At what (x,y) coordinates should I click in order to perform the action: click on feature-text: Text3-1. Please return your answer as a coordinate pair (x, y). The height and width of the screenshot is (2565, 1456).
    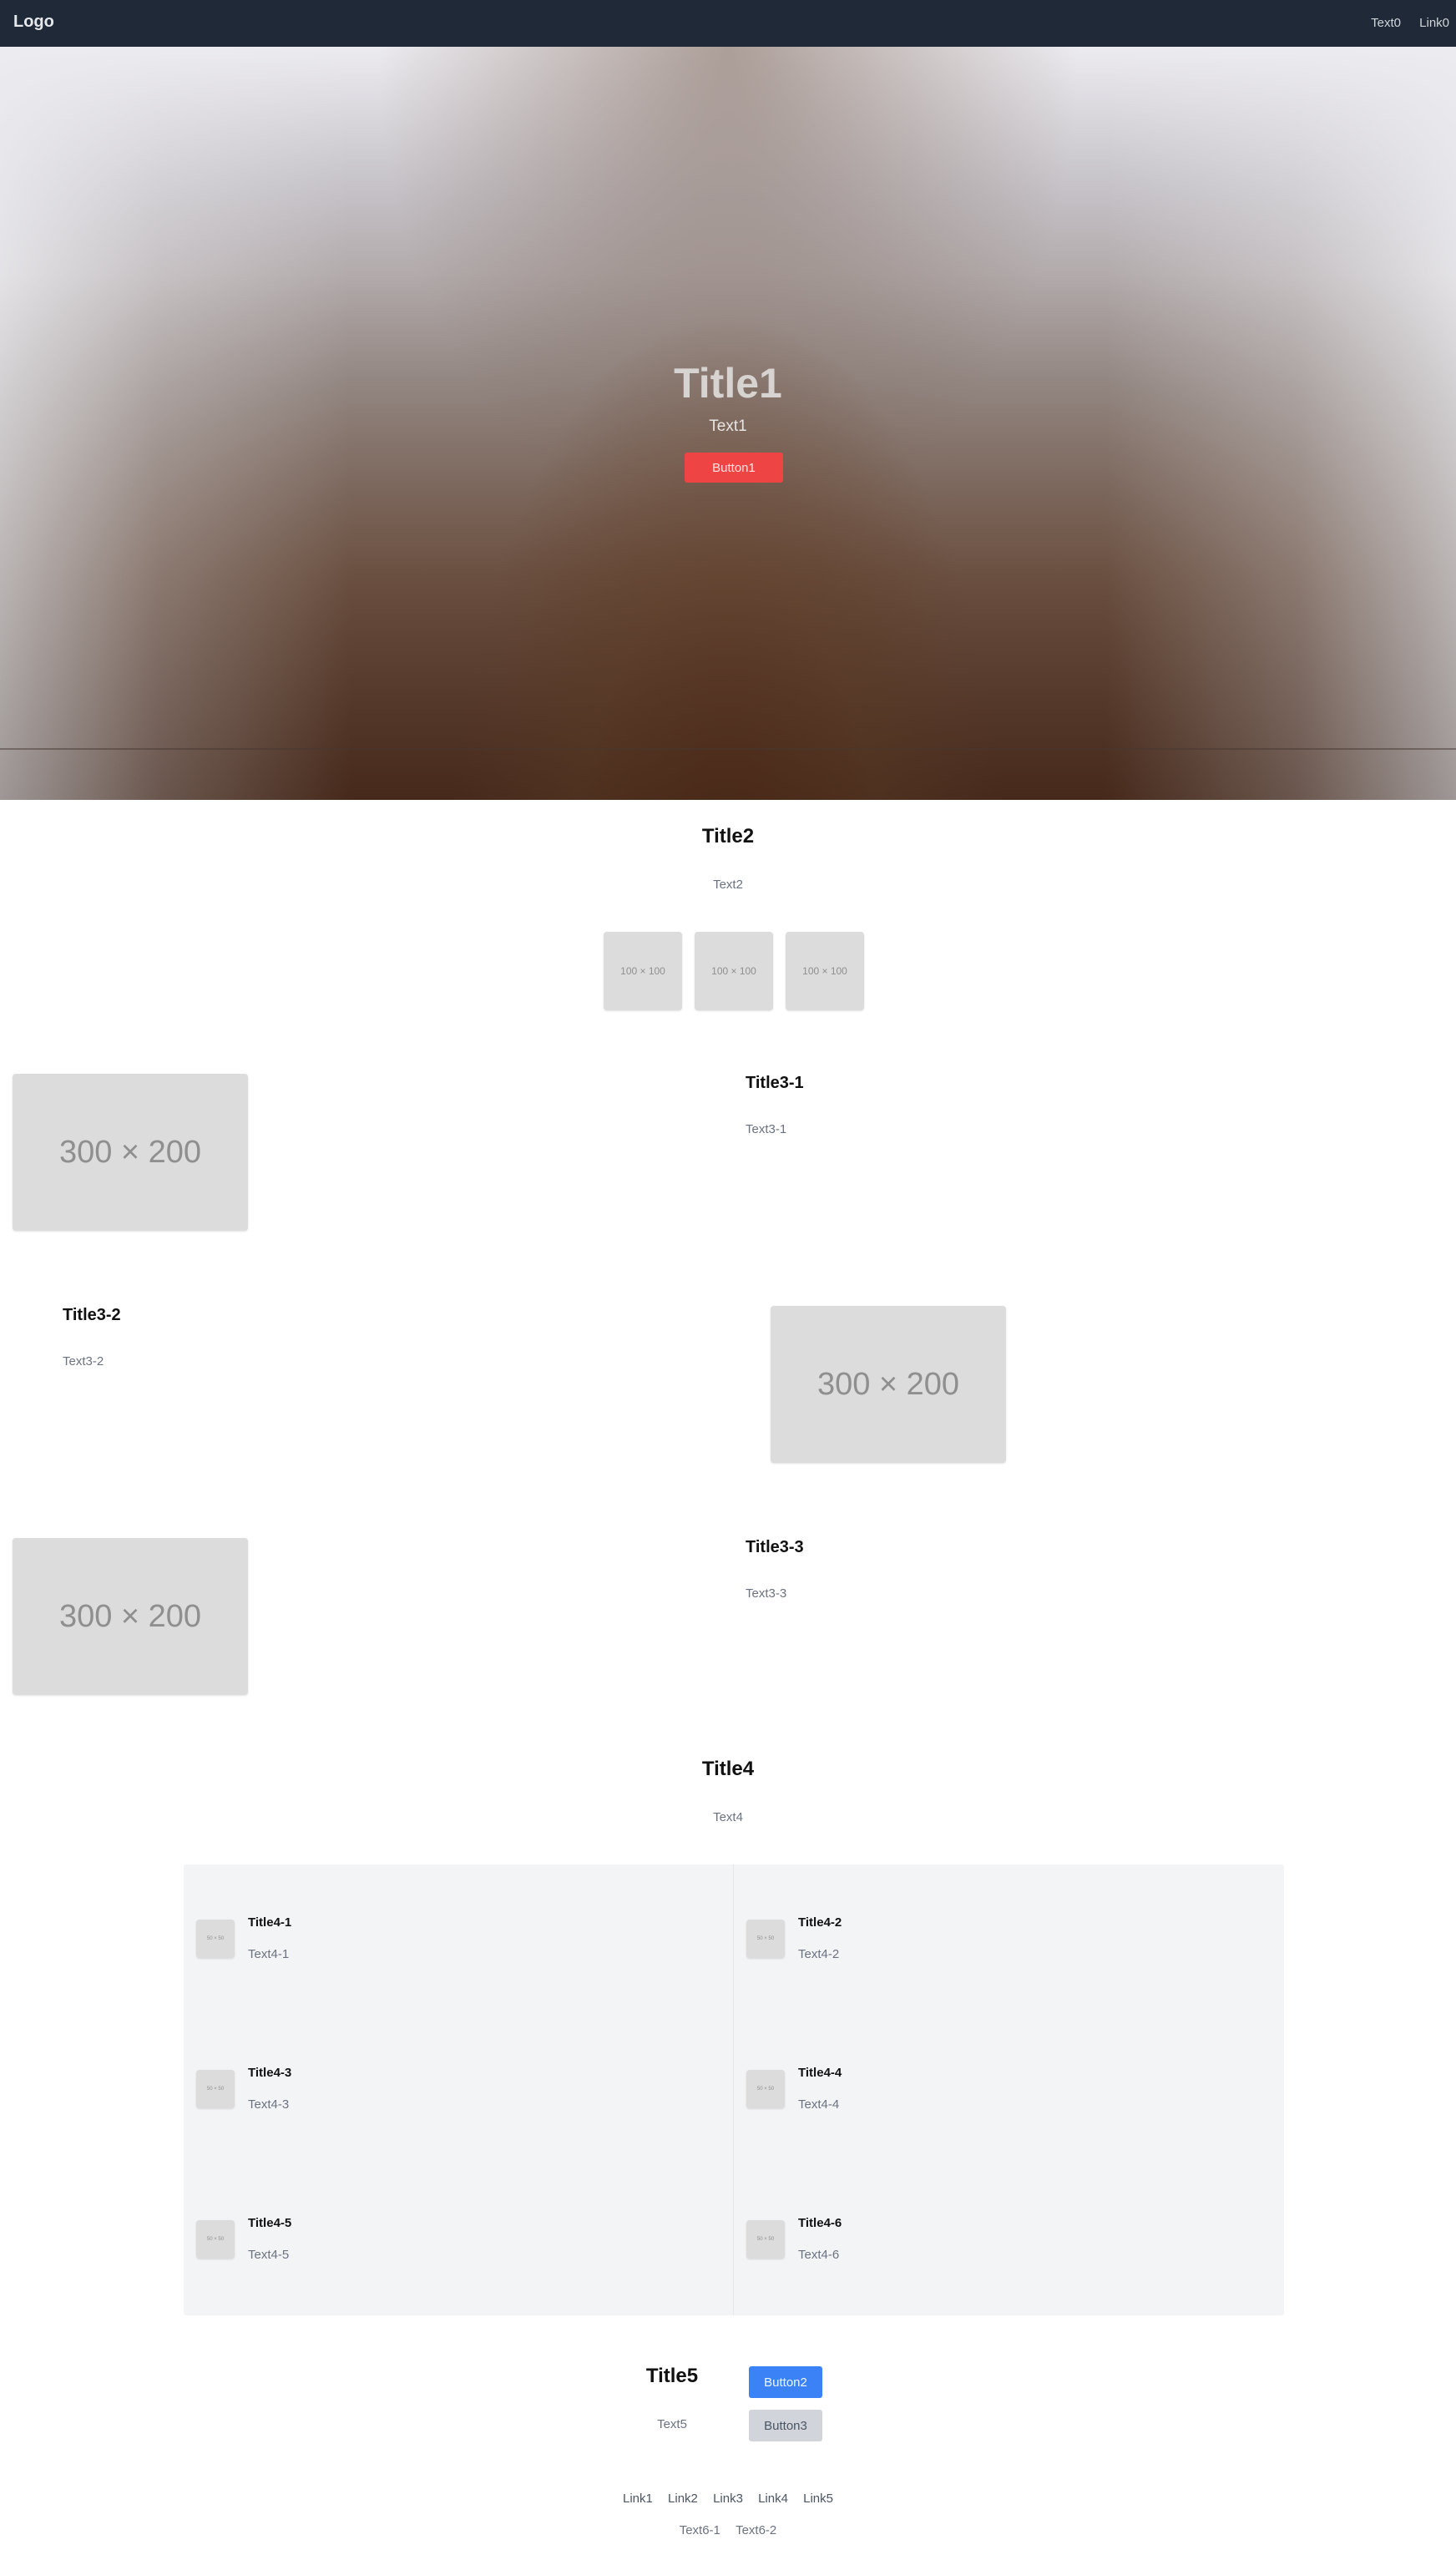
    Looking at the image, I should click on (766, 1129).